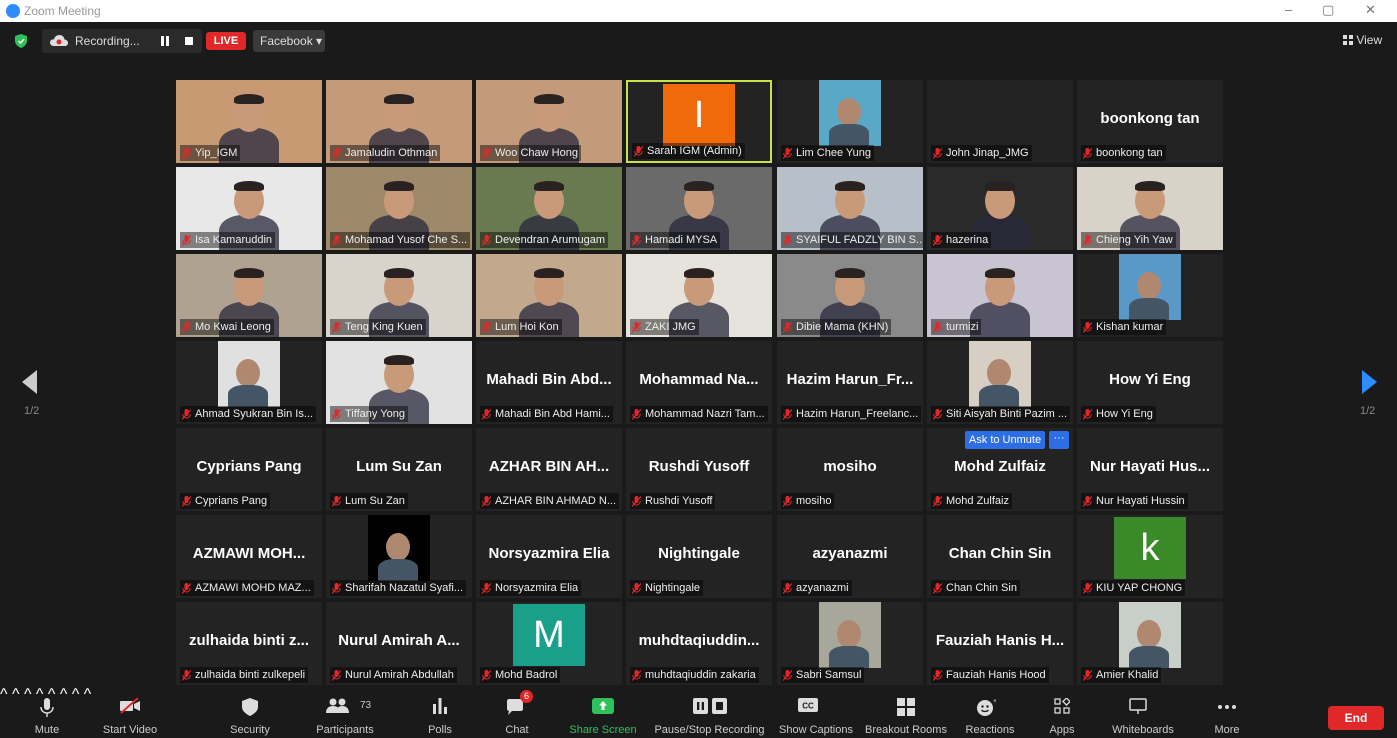 This screenshot has height=738, width=1397. Describe the element at coordinates (1062, 712) in the screenshot. I see `apps-button: Apps` at that location.